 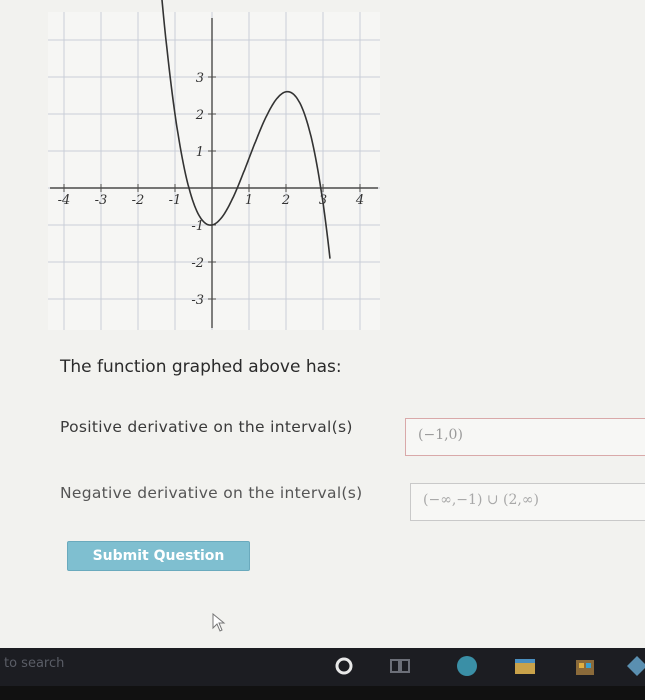 What do you see at coordinates (359, 200) in the screenshot?
I see `x-tick-label: 4` at bounding box center [359, 200].